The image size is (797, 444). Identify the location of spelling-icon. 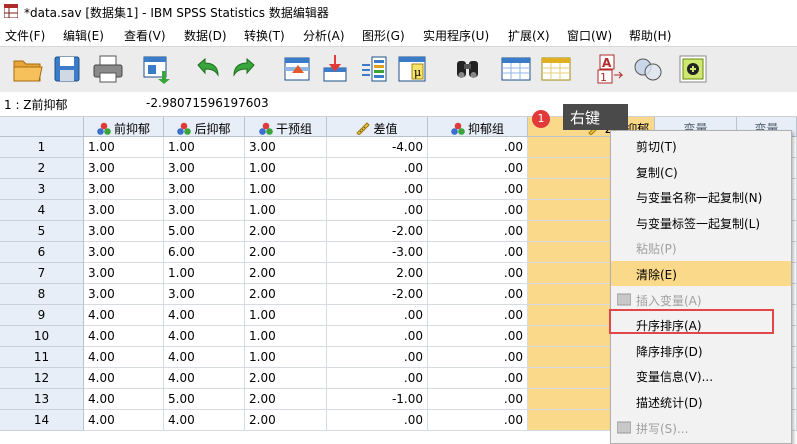
(692, 69).